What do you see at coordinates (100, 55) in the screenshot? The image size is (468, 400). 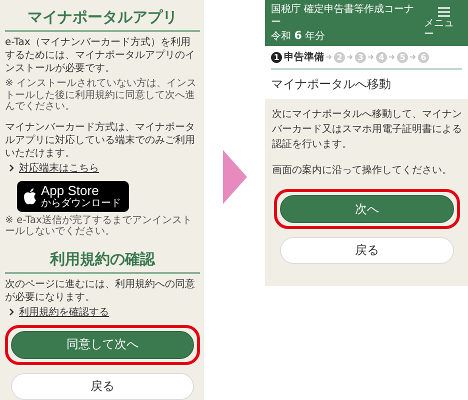 I see `intro-text: e-Tax（マイナンバーカード方式）を利用するためには、マイナポータルアプリのインストールが必要です。` at bounding box center [100, 55].